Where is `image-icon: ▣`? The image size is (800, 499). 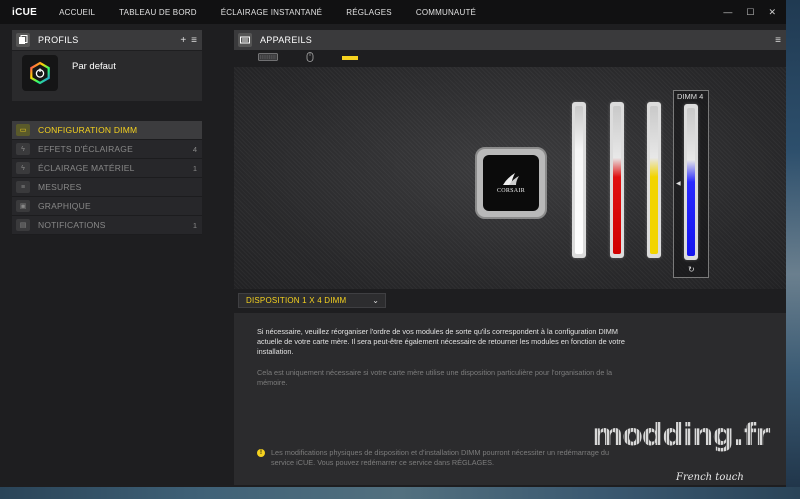 image-icon: ▣ is located at coordinates (23, 206).